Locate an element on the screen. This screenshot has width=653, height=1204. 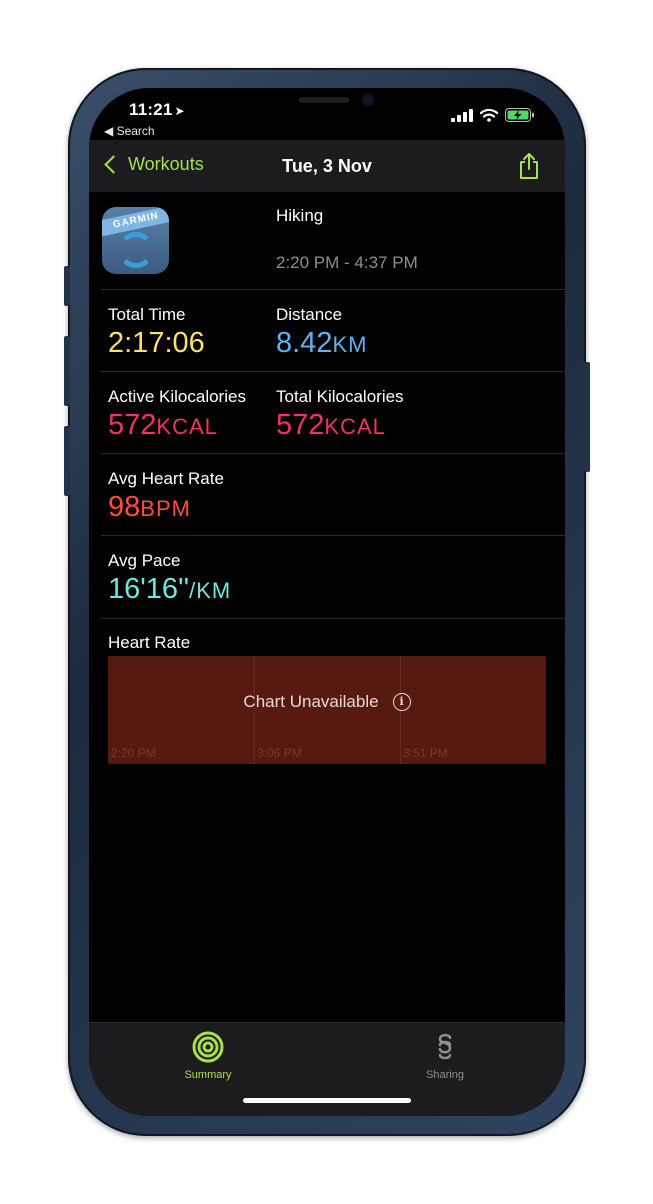
status-back-label: Search is located at coordinates (135, 131).